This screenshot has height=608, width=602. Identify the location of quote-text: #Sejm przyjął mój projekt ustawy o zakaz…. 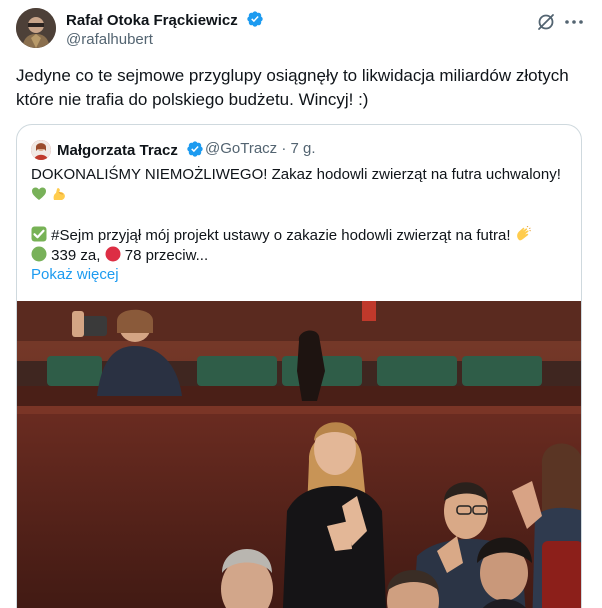
(281, 235).